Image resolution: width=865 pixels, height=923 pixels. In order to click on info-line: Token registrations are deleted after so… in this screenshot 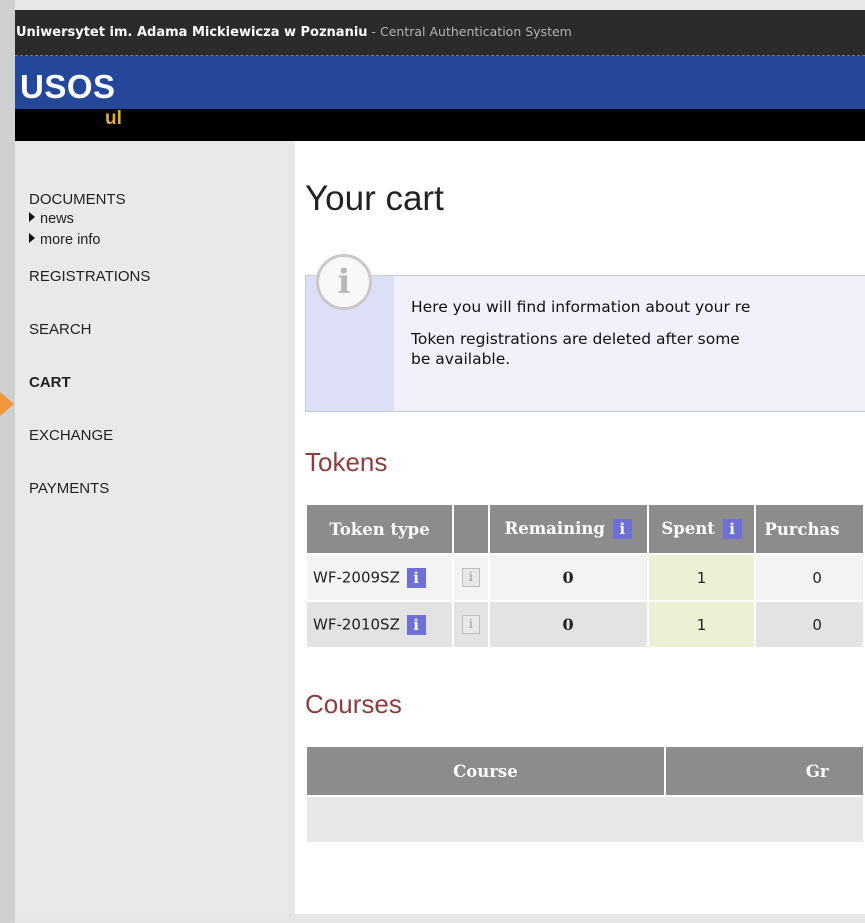, I will do `click(575, 339)`.